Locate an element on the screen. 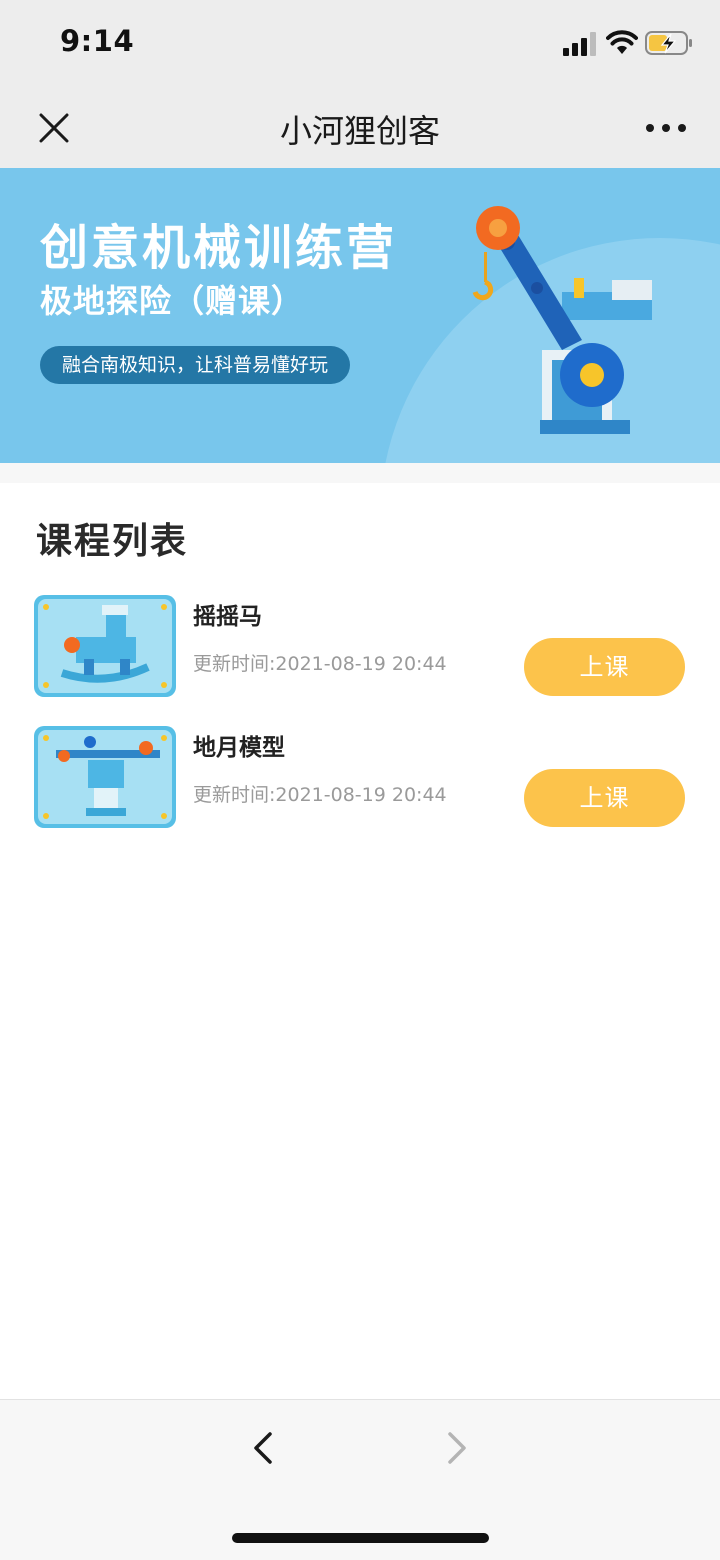 This screenshot has height=1560, width=720. course-item: 摇摇马 更新时间:2021-08-19 20:44 上课 is located at coordinates (360, 650).